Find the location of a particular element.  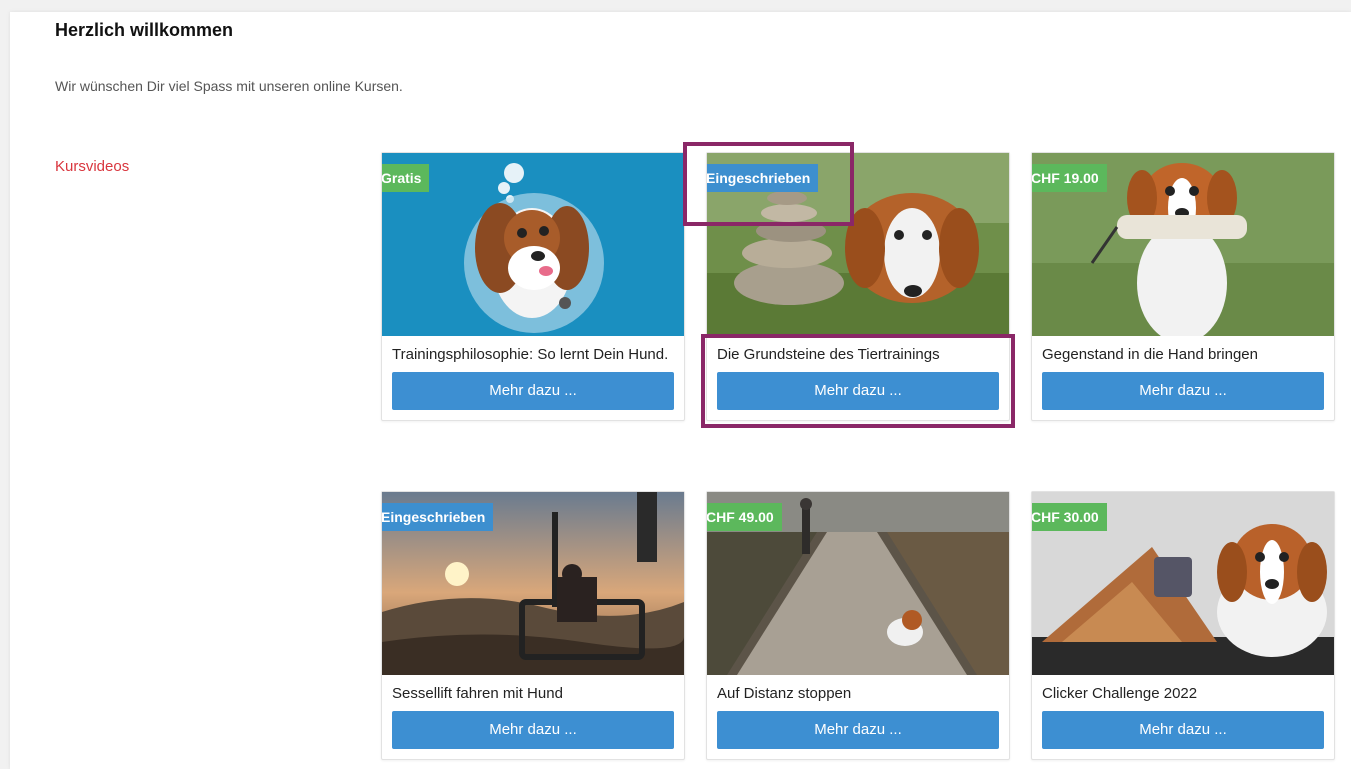

course-title: Clicker Challenge 2022 is located at coordinates (1120, 693).